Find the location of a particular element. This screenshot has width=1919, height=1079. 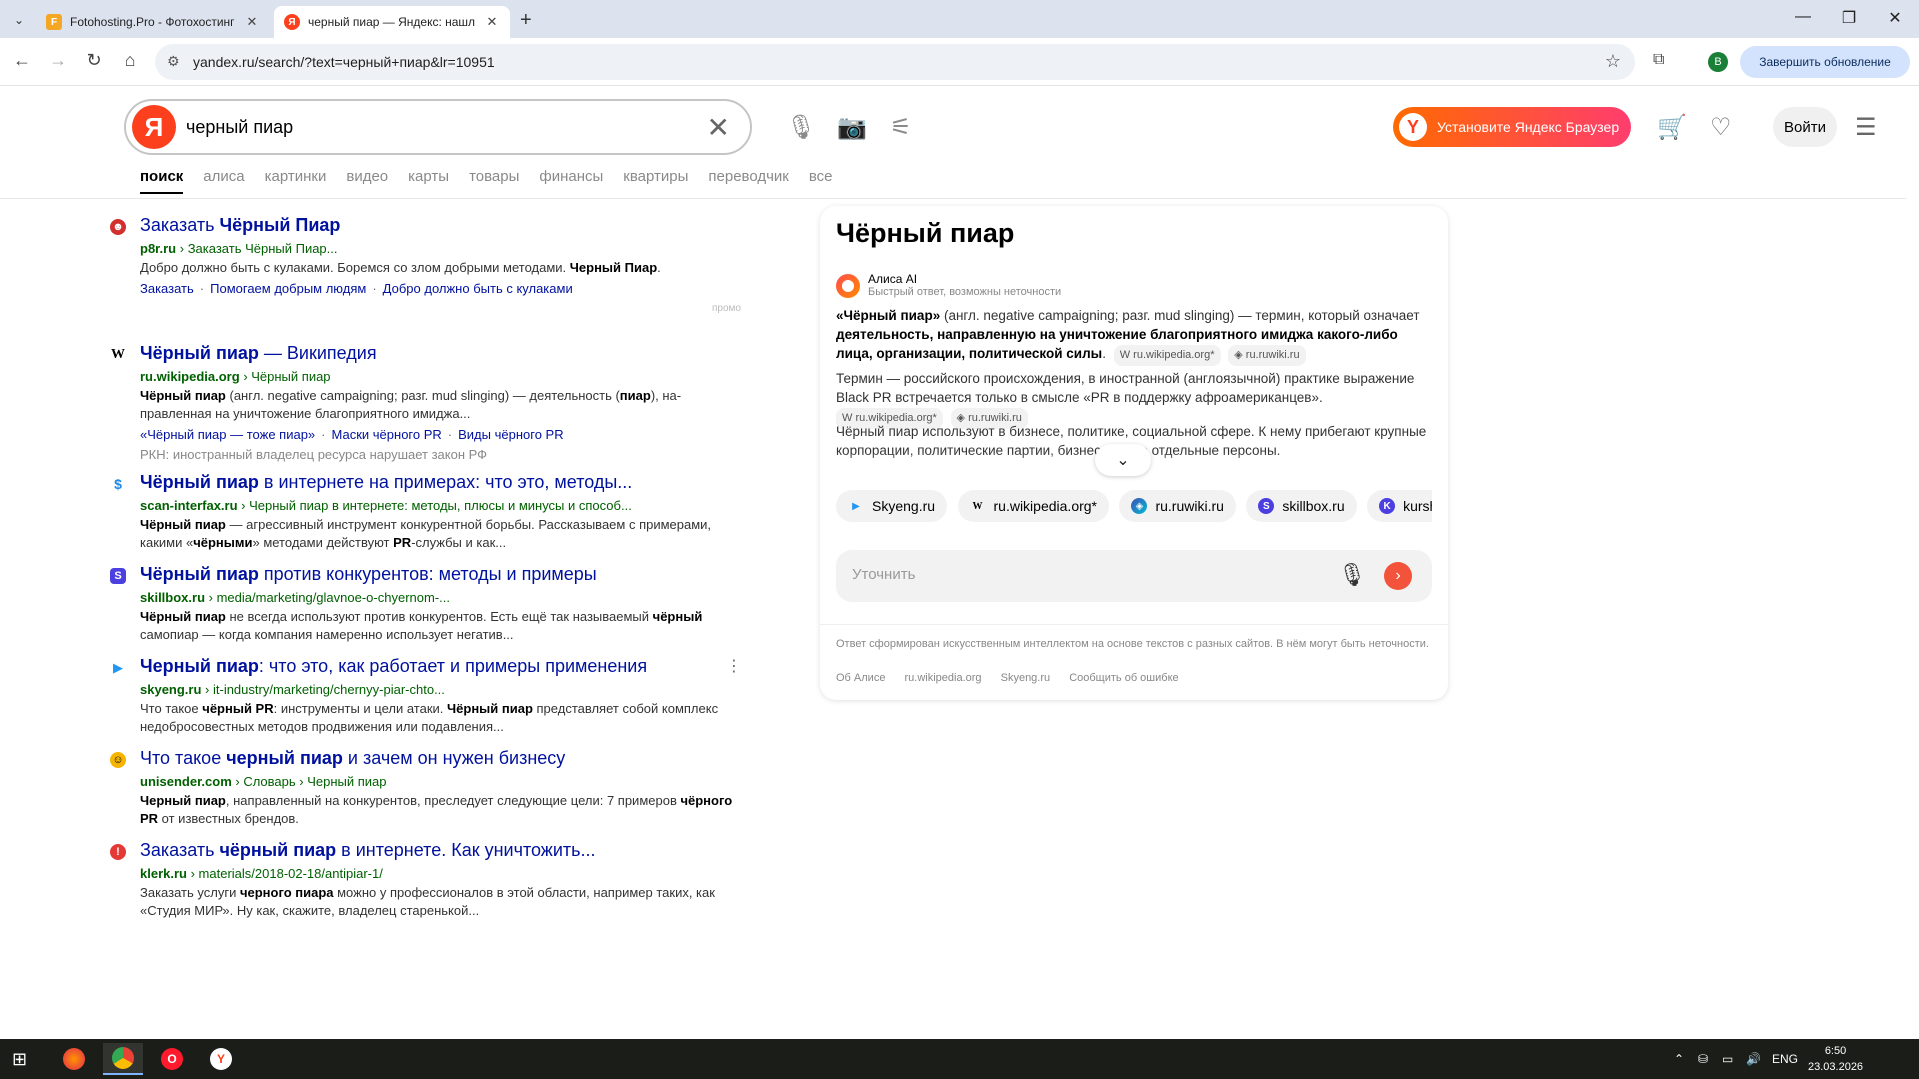

panel-title: Чёрный пиар is located at coordinates (925, 233).